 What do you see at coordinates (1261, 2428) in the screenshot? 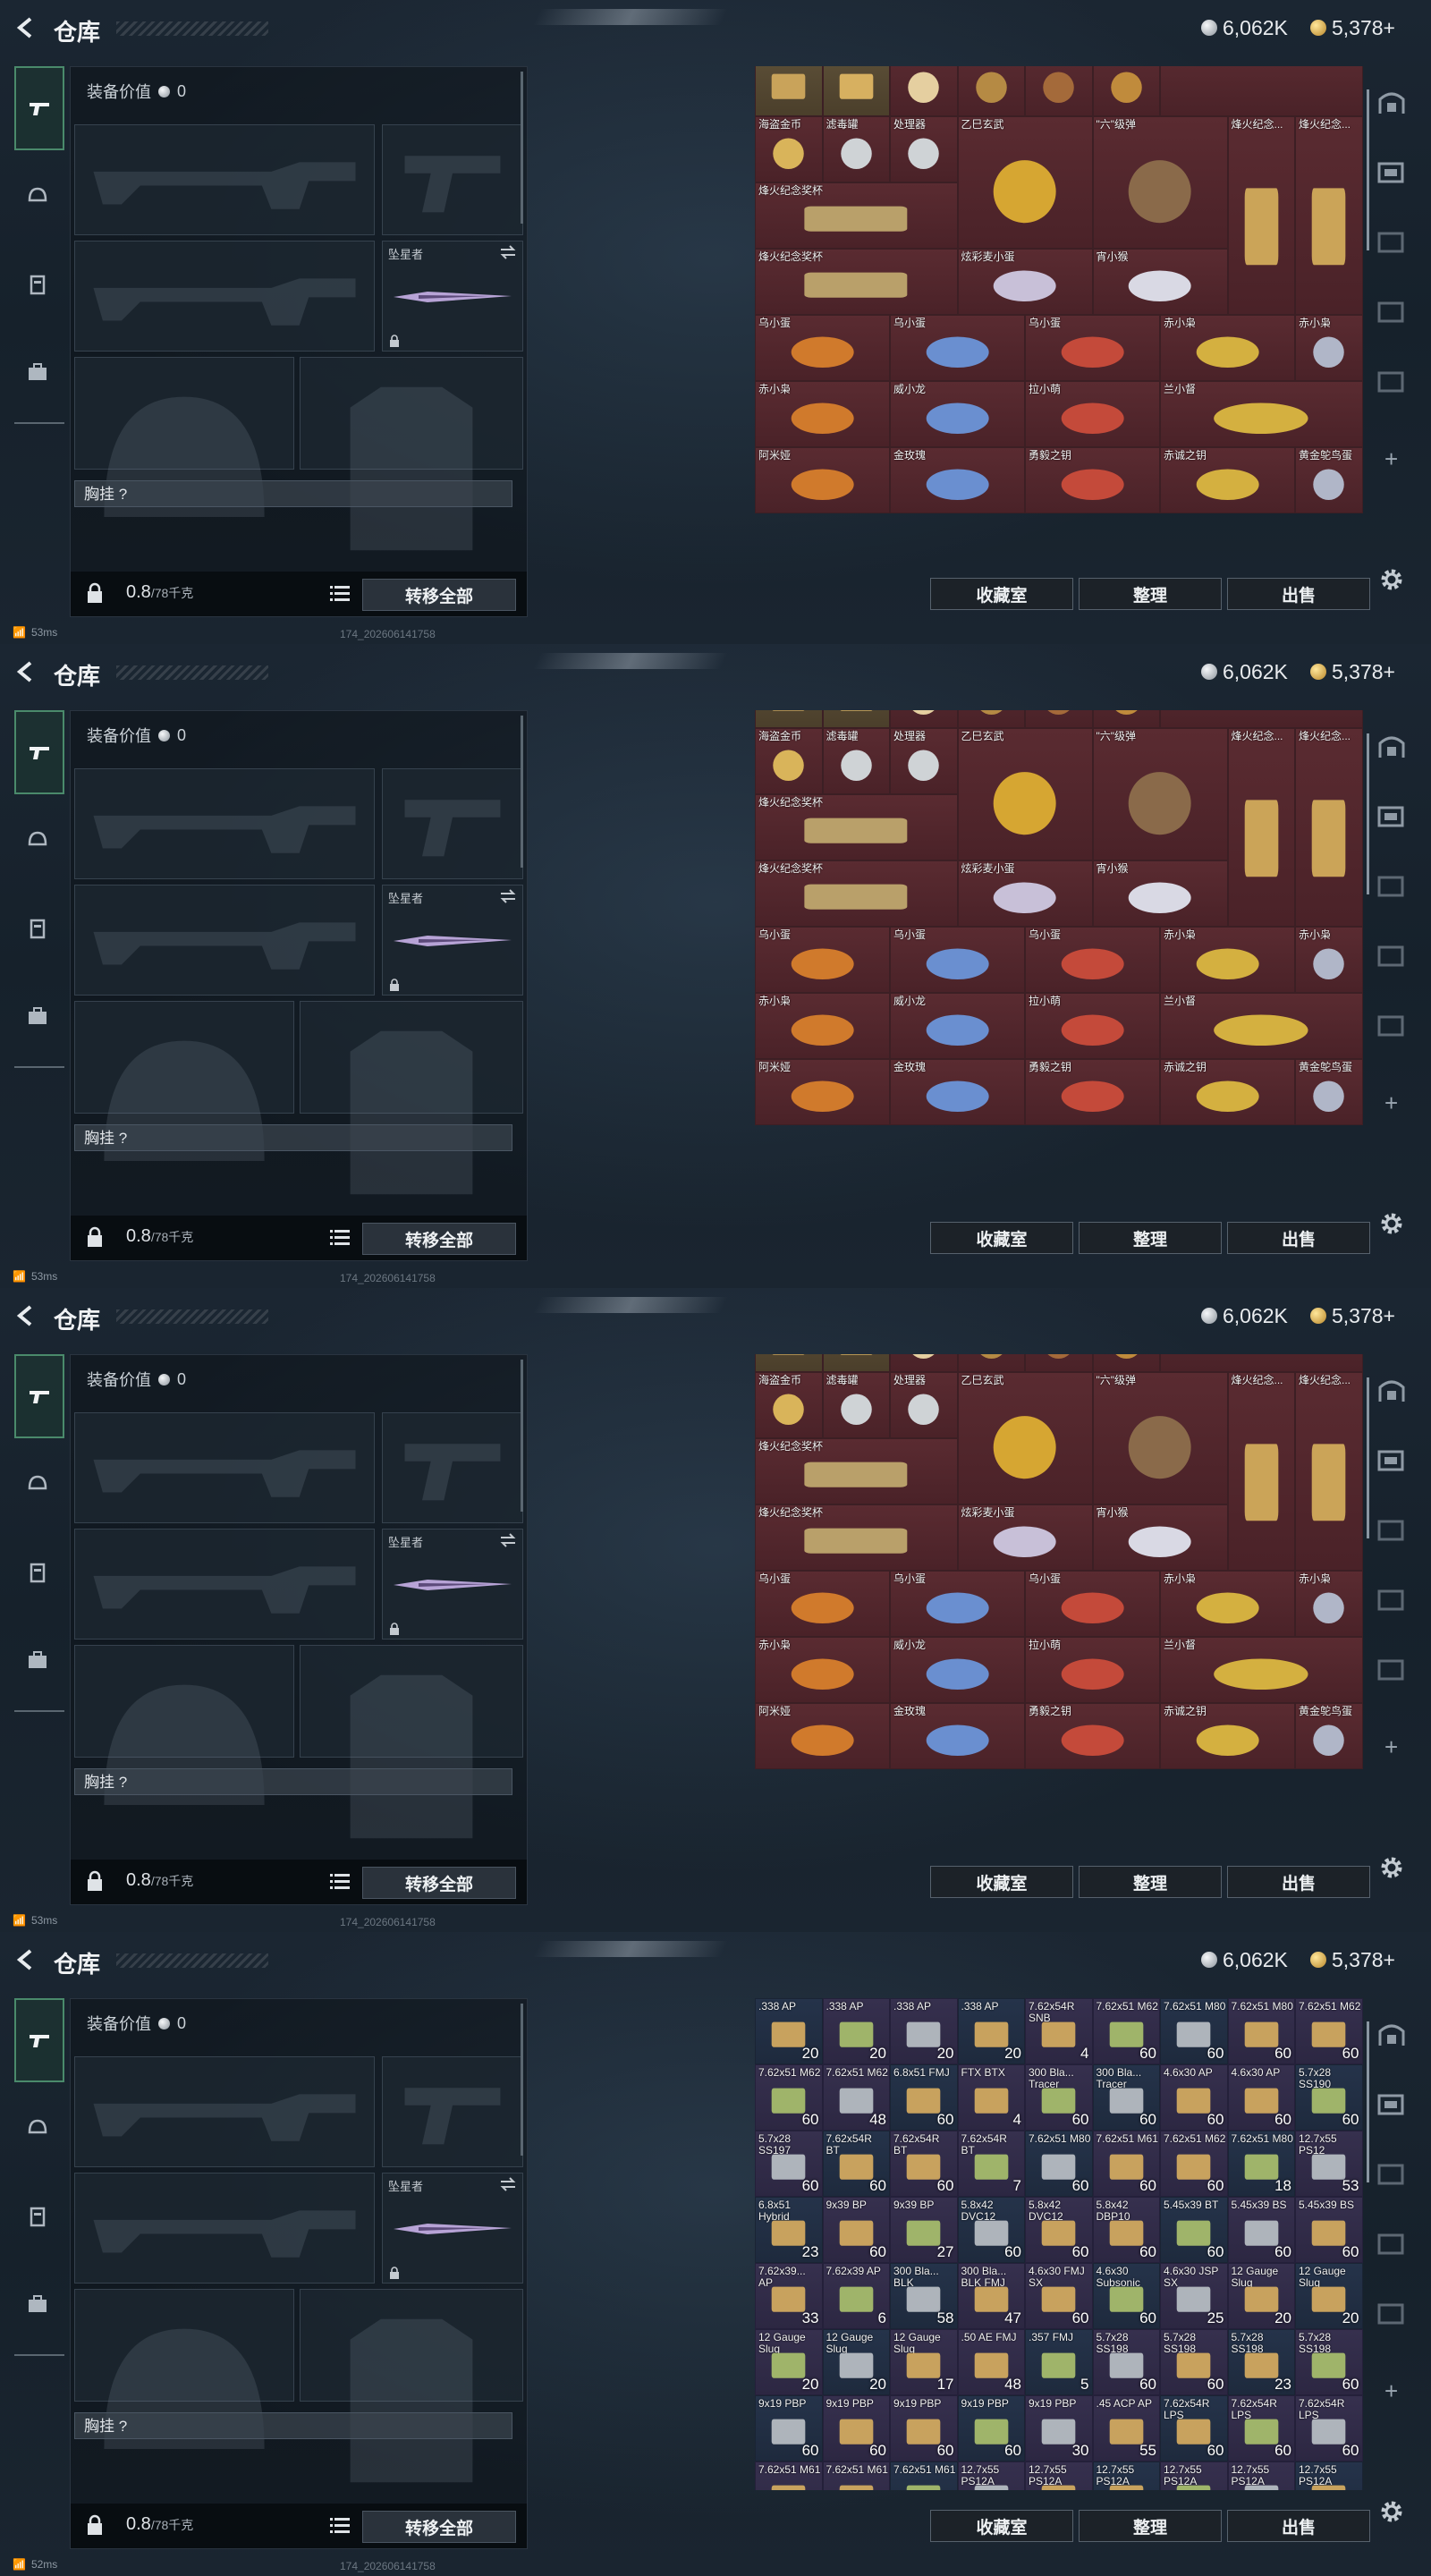
I see `storage-item: 7.62x54R LPS 60` at bounding box center [1261, 2428].